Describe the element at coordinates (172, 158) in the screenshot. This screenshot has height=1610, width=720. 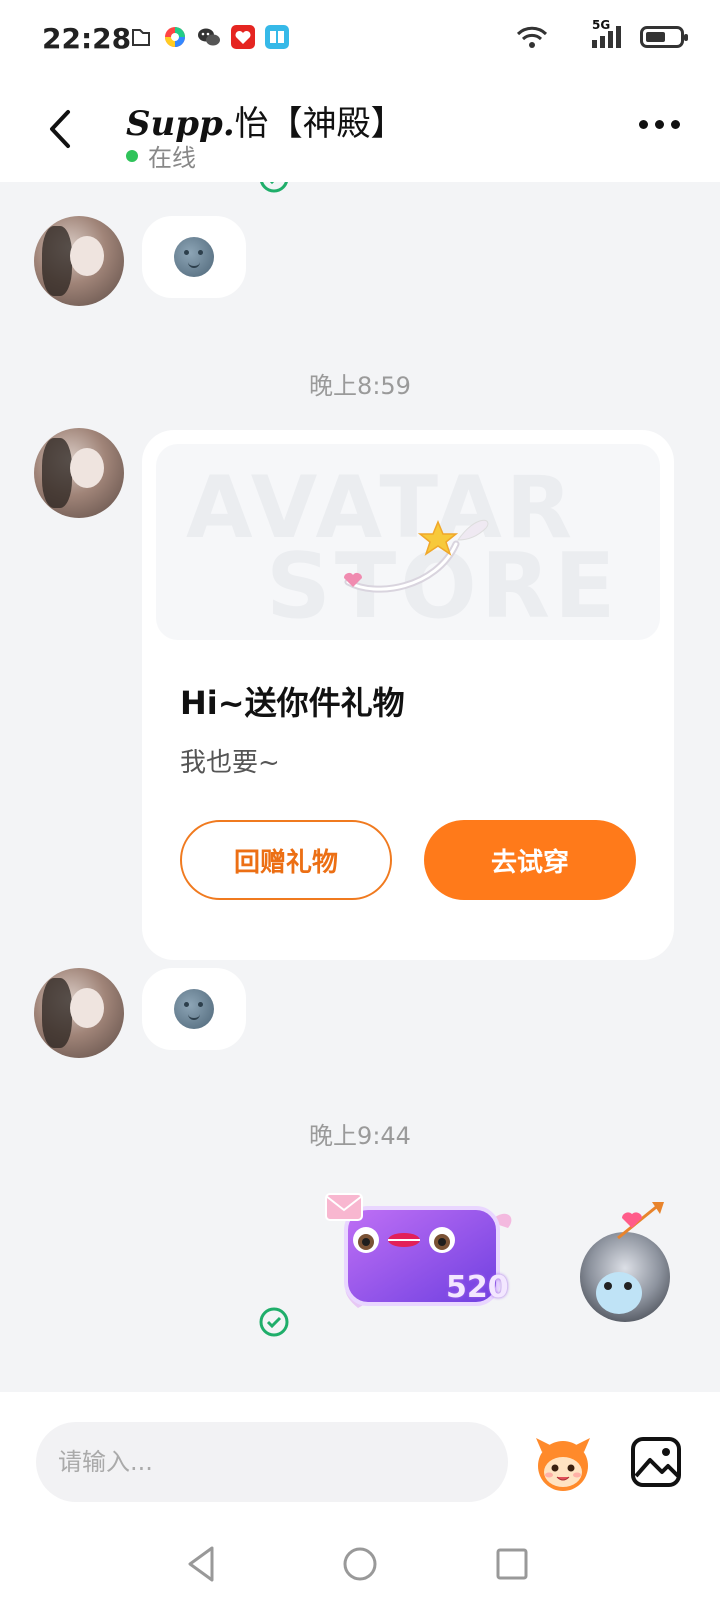
I see `presence-label: 在线` at that location.